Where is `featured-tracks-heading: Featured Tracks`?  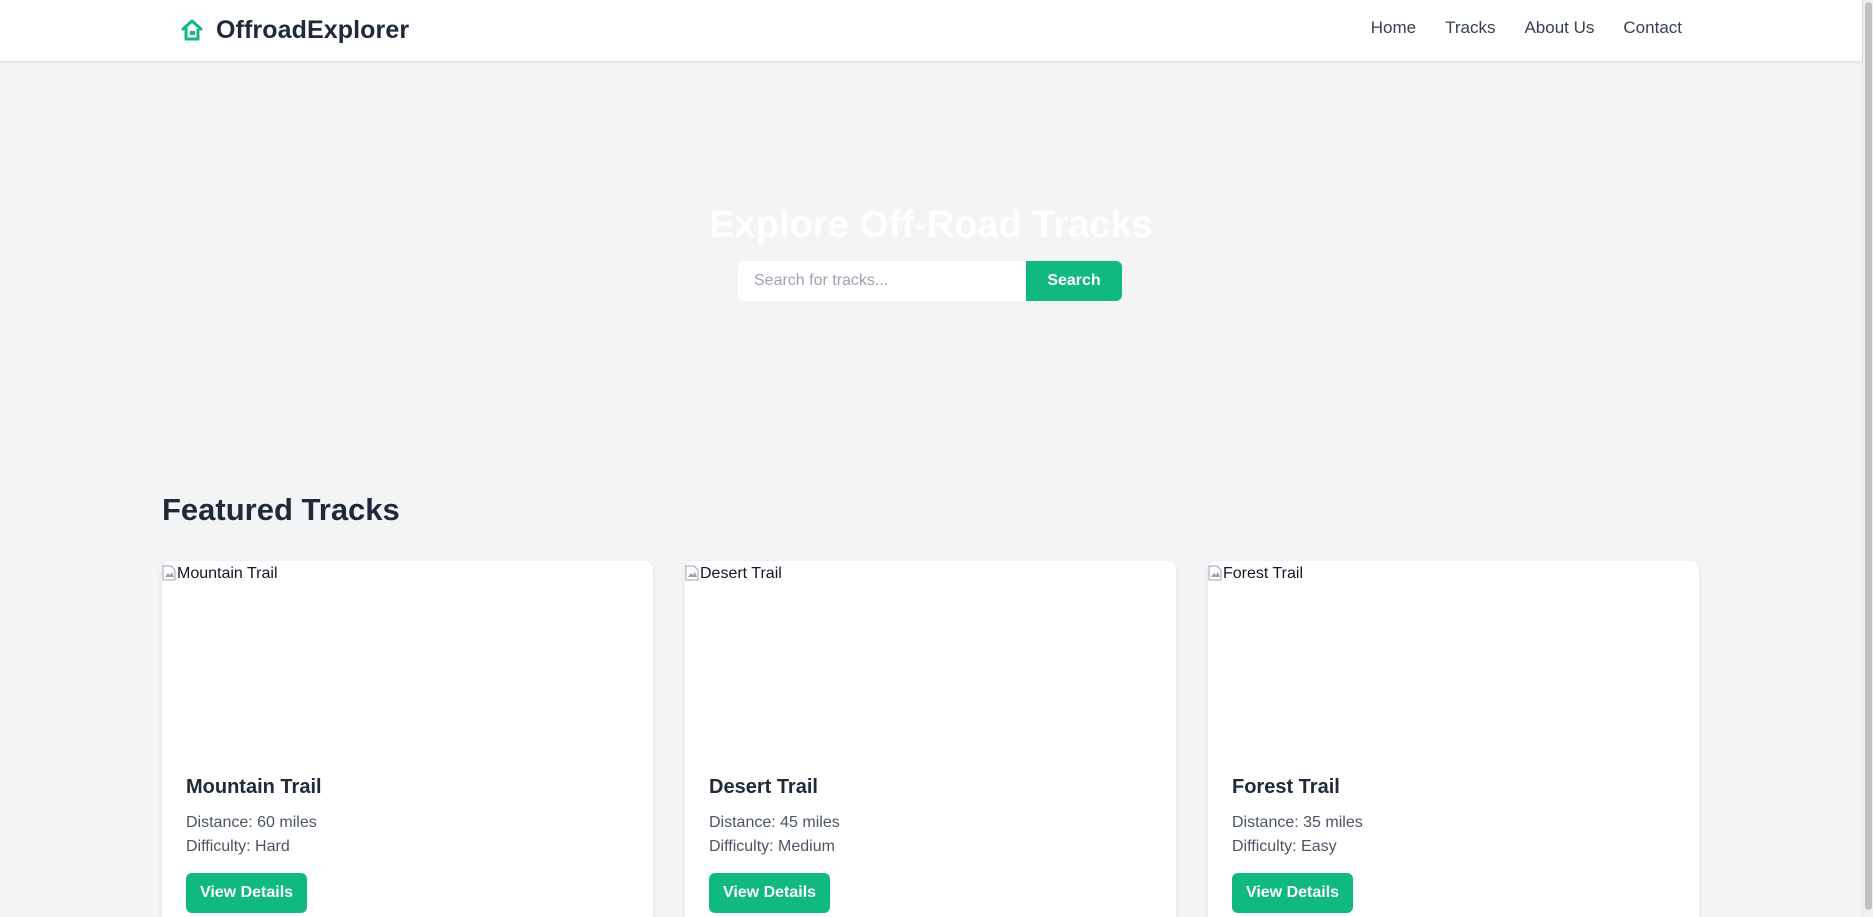
featured-tracks-heading: Featured Tracks is located at coordinates (281, 509).